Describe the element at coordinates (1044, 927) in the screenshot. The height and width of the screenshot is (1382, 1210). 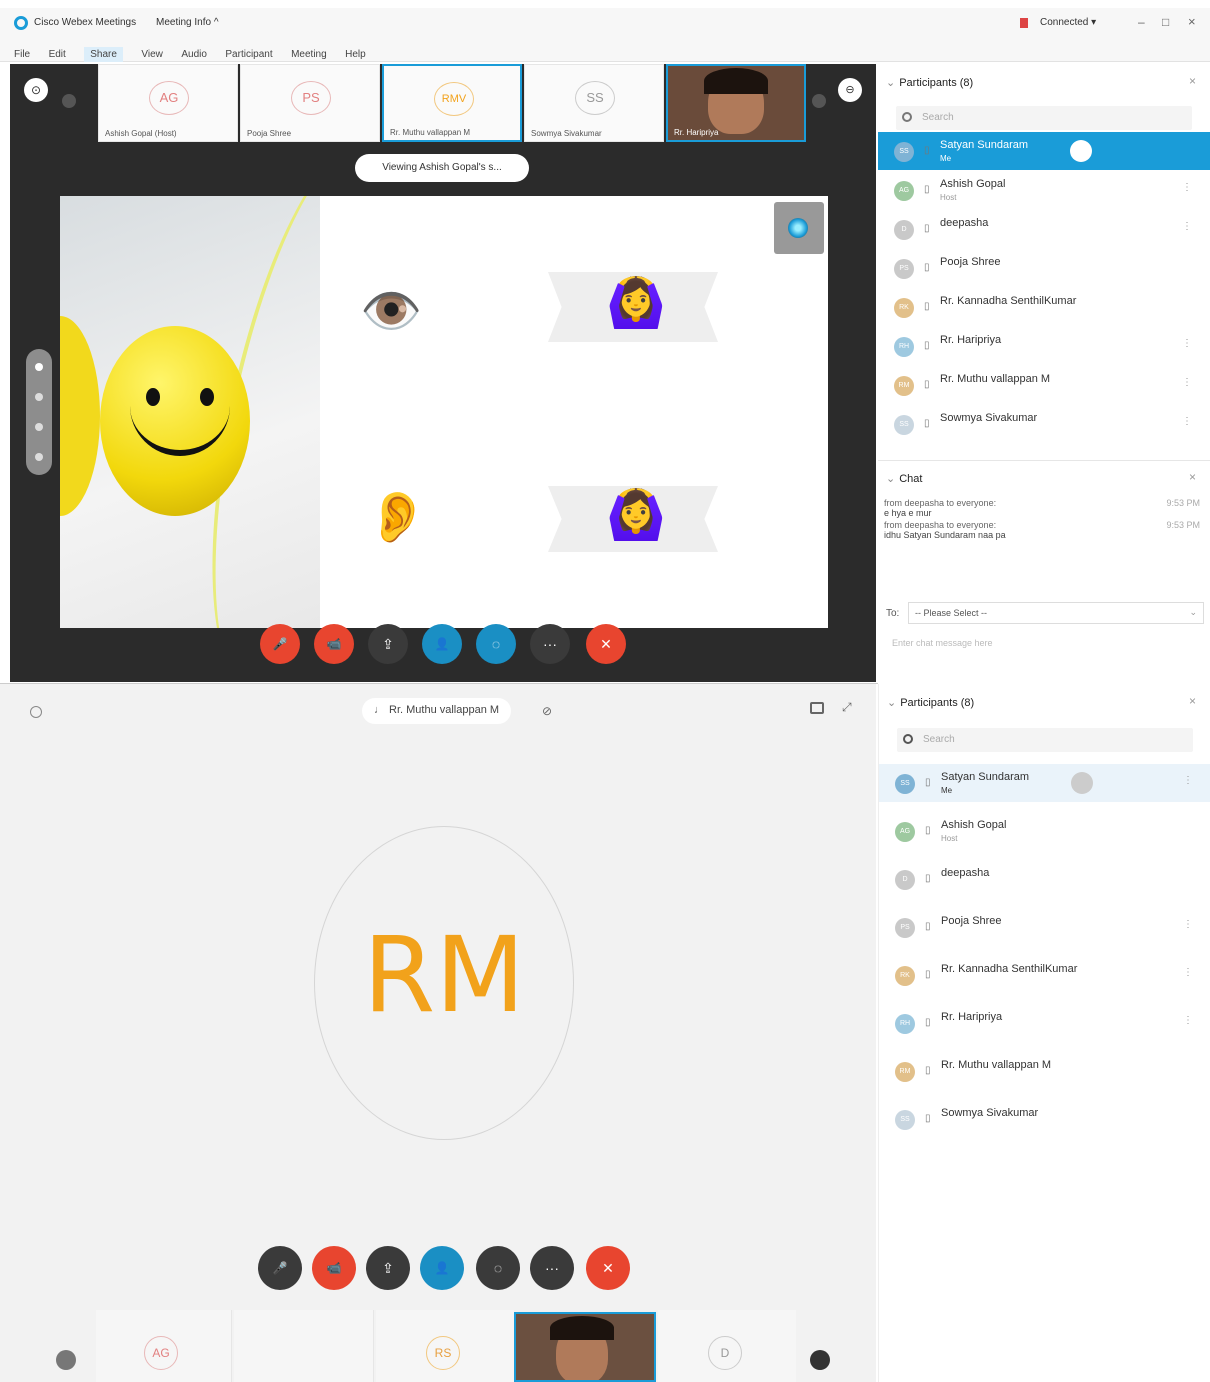
I see `participant-row: PS ▯ Pooja Shree ⋮` at that location.